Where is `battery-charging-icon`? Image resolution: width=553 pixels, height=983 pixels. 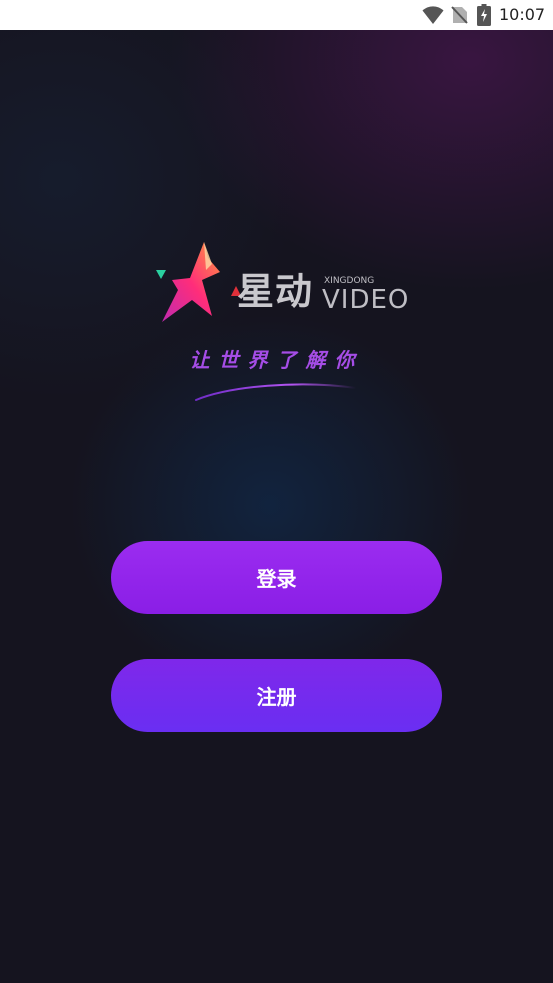 battery-charging-icon is located at coordinates (484, 15).